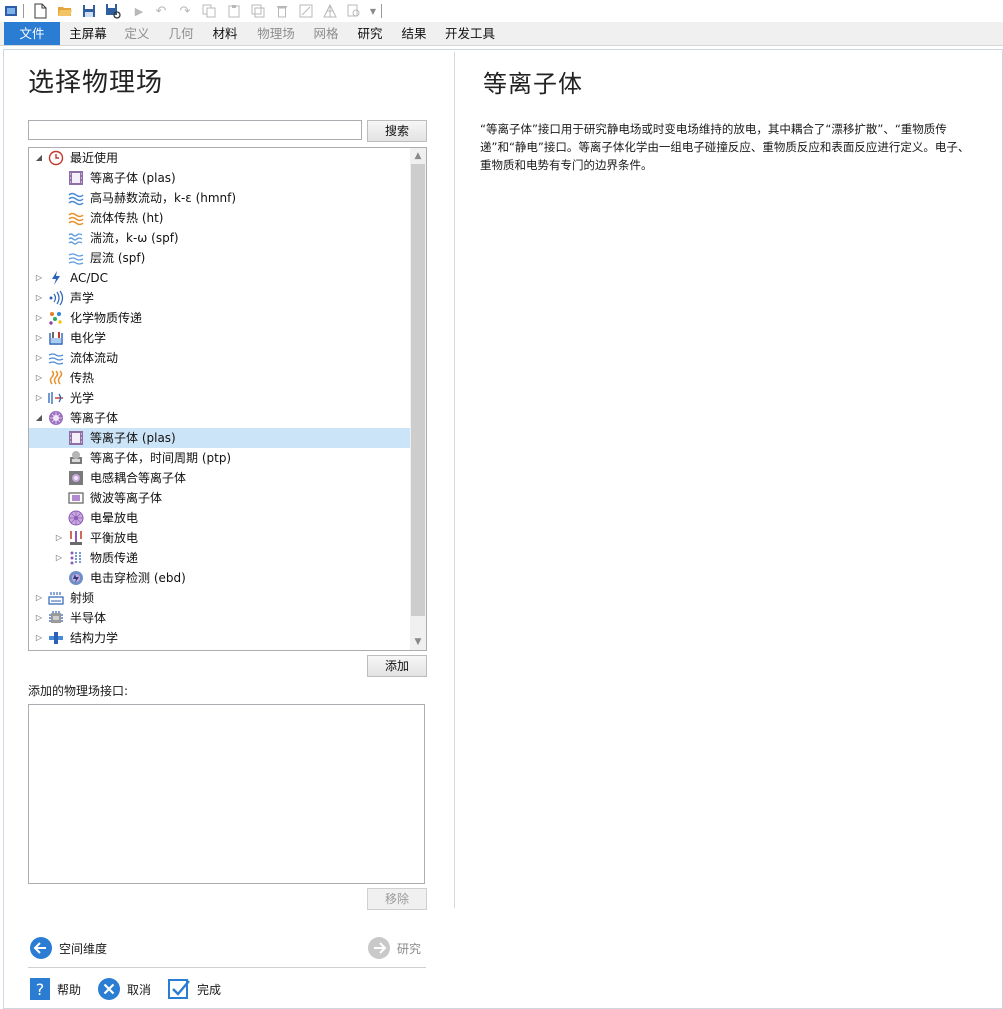 The width and height of the screenshot is (1003, 1009). Describe the element at coordinates (75, 558) in the screenshot. I see `species-transport-icon` at that location.